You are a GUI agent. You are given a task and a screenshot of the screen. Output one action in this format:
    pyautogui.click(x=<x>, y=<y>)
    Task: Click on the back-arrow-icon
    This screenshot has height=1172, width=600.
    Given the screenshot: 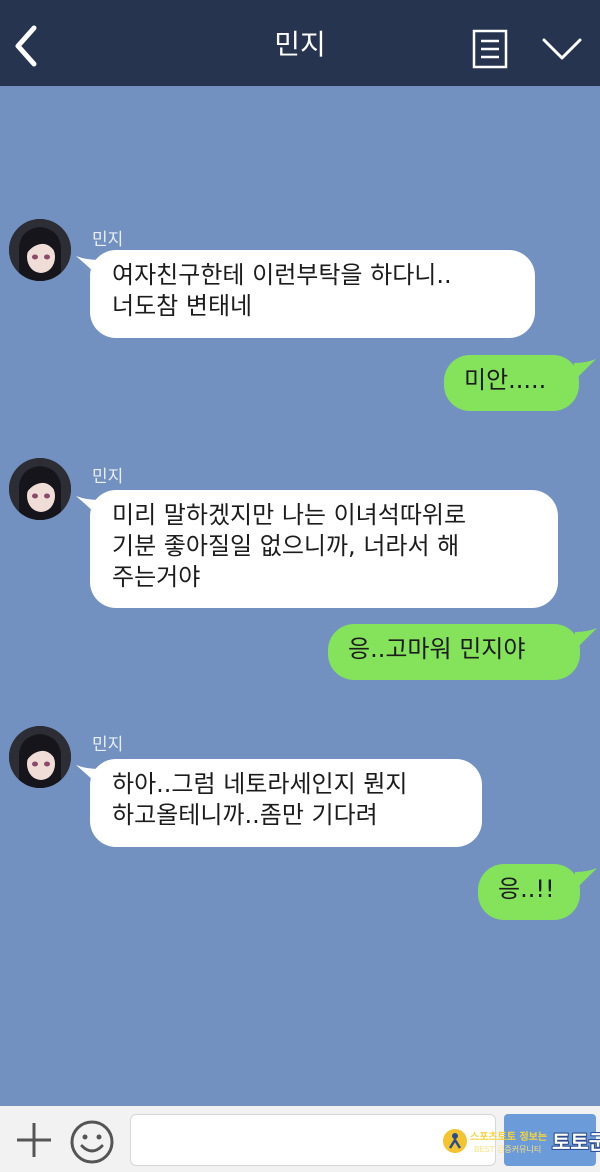 What is the action you would take?
    pyautogui.click(x=26, y=46)
    